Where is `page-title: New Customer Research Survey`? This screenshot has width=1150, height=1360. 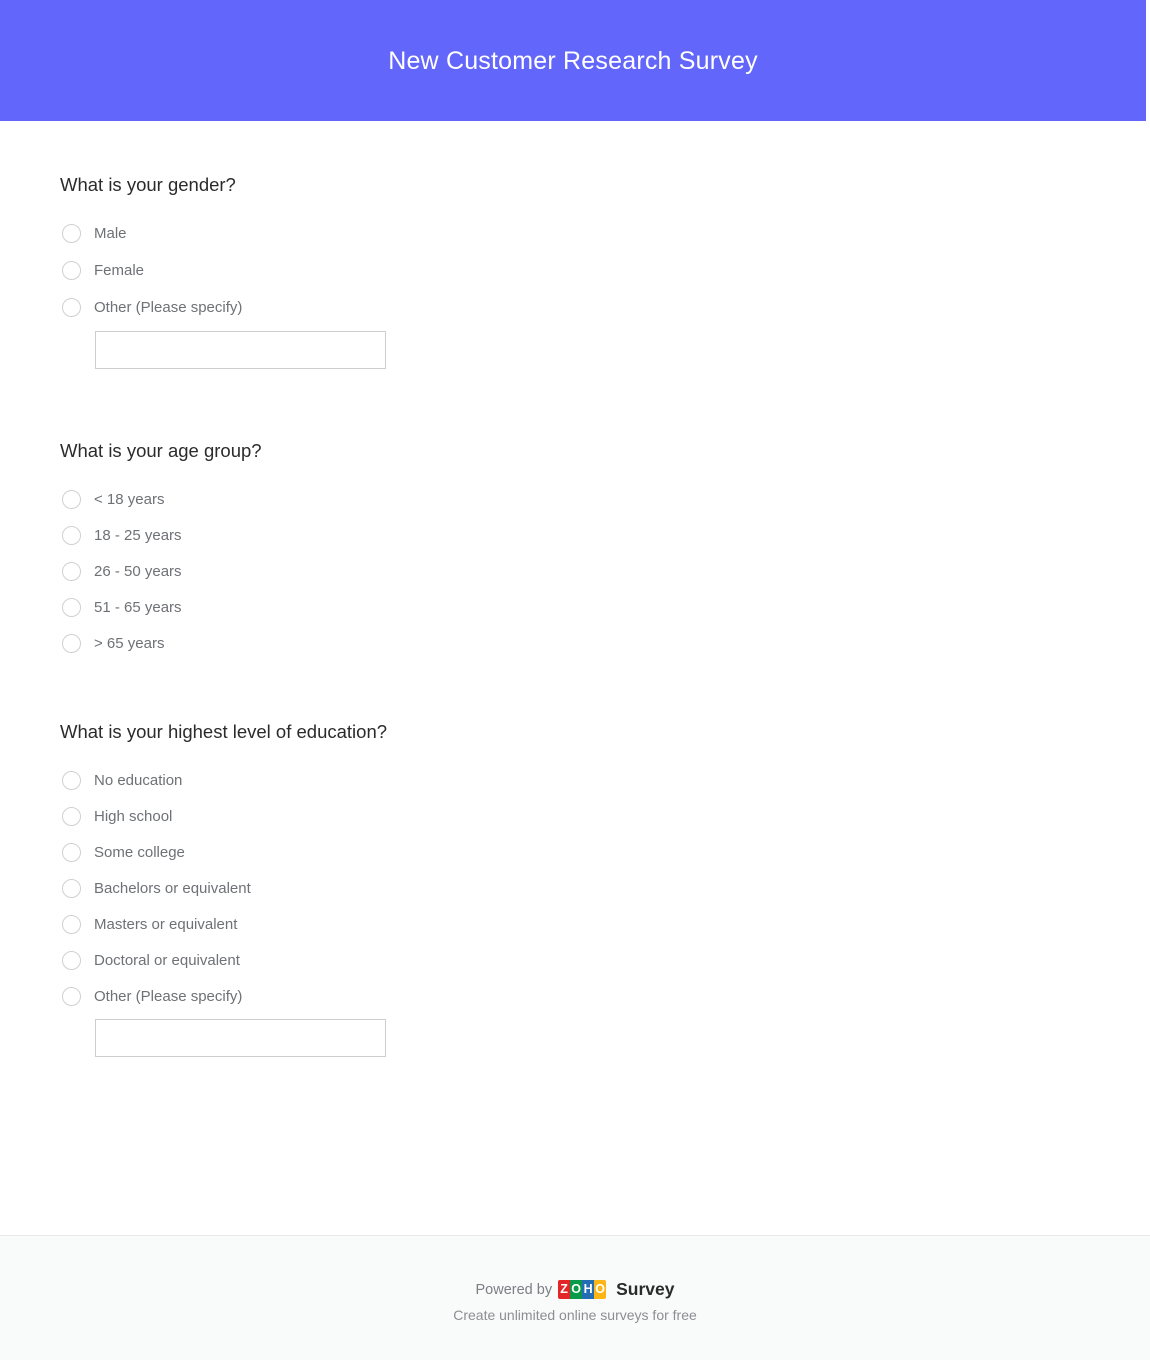 page-title: New Customer Research Survey is located at coordinates (573, 60).